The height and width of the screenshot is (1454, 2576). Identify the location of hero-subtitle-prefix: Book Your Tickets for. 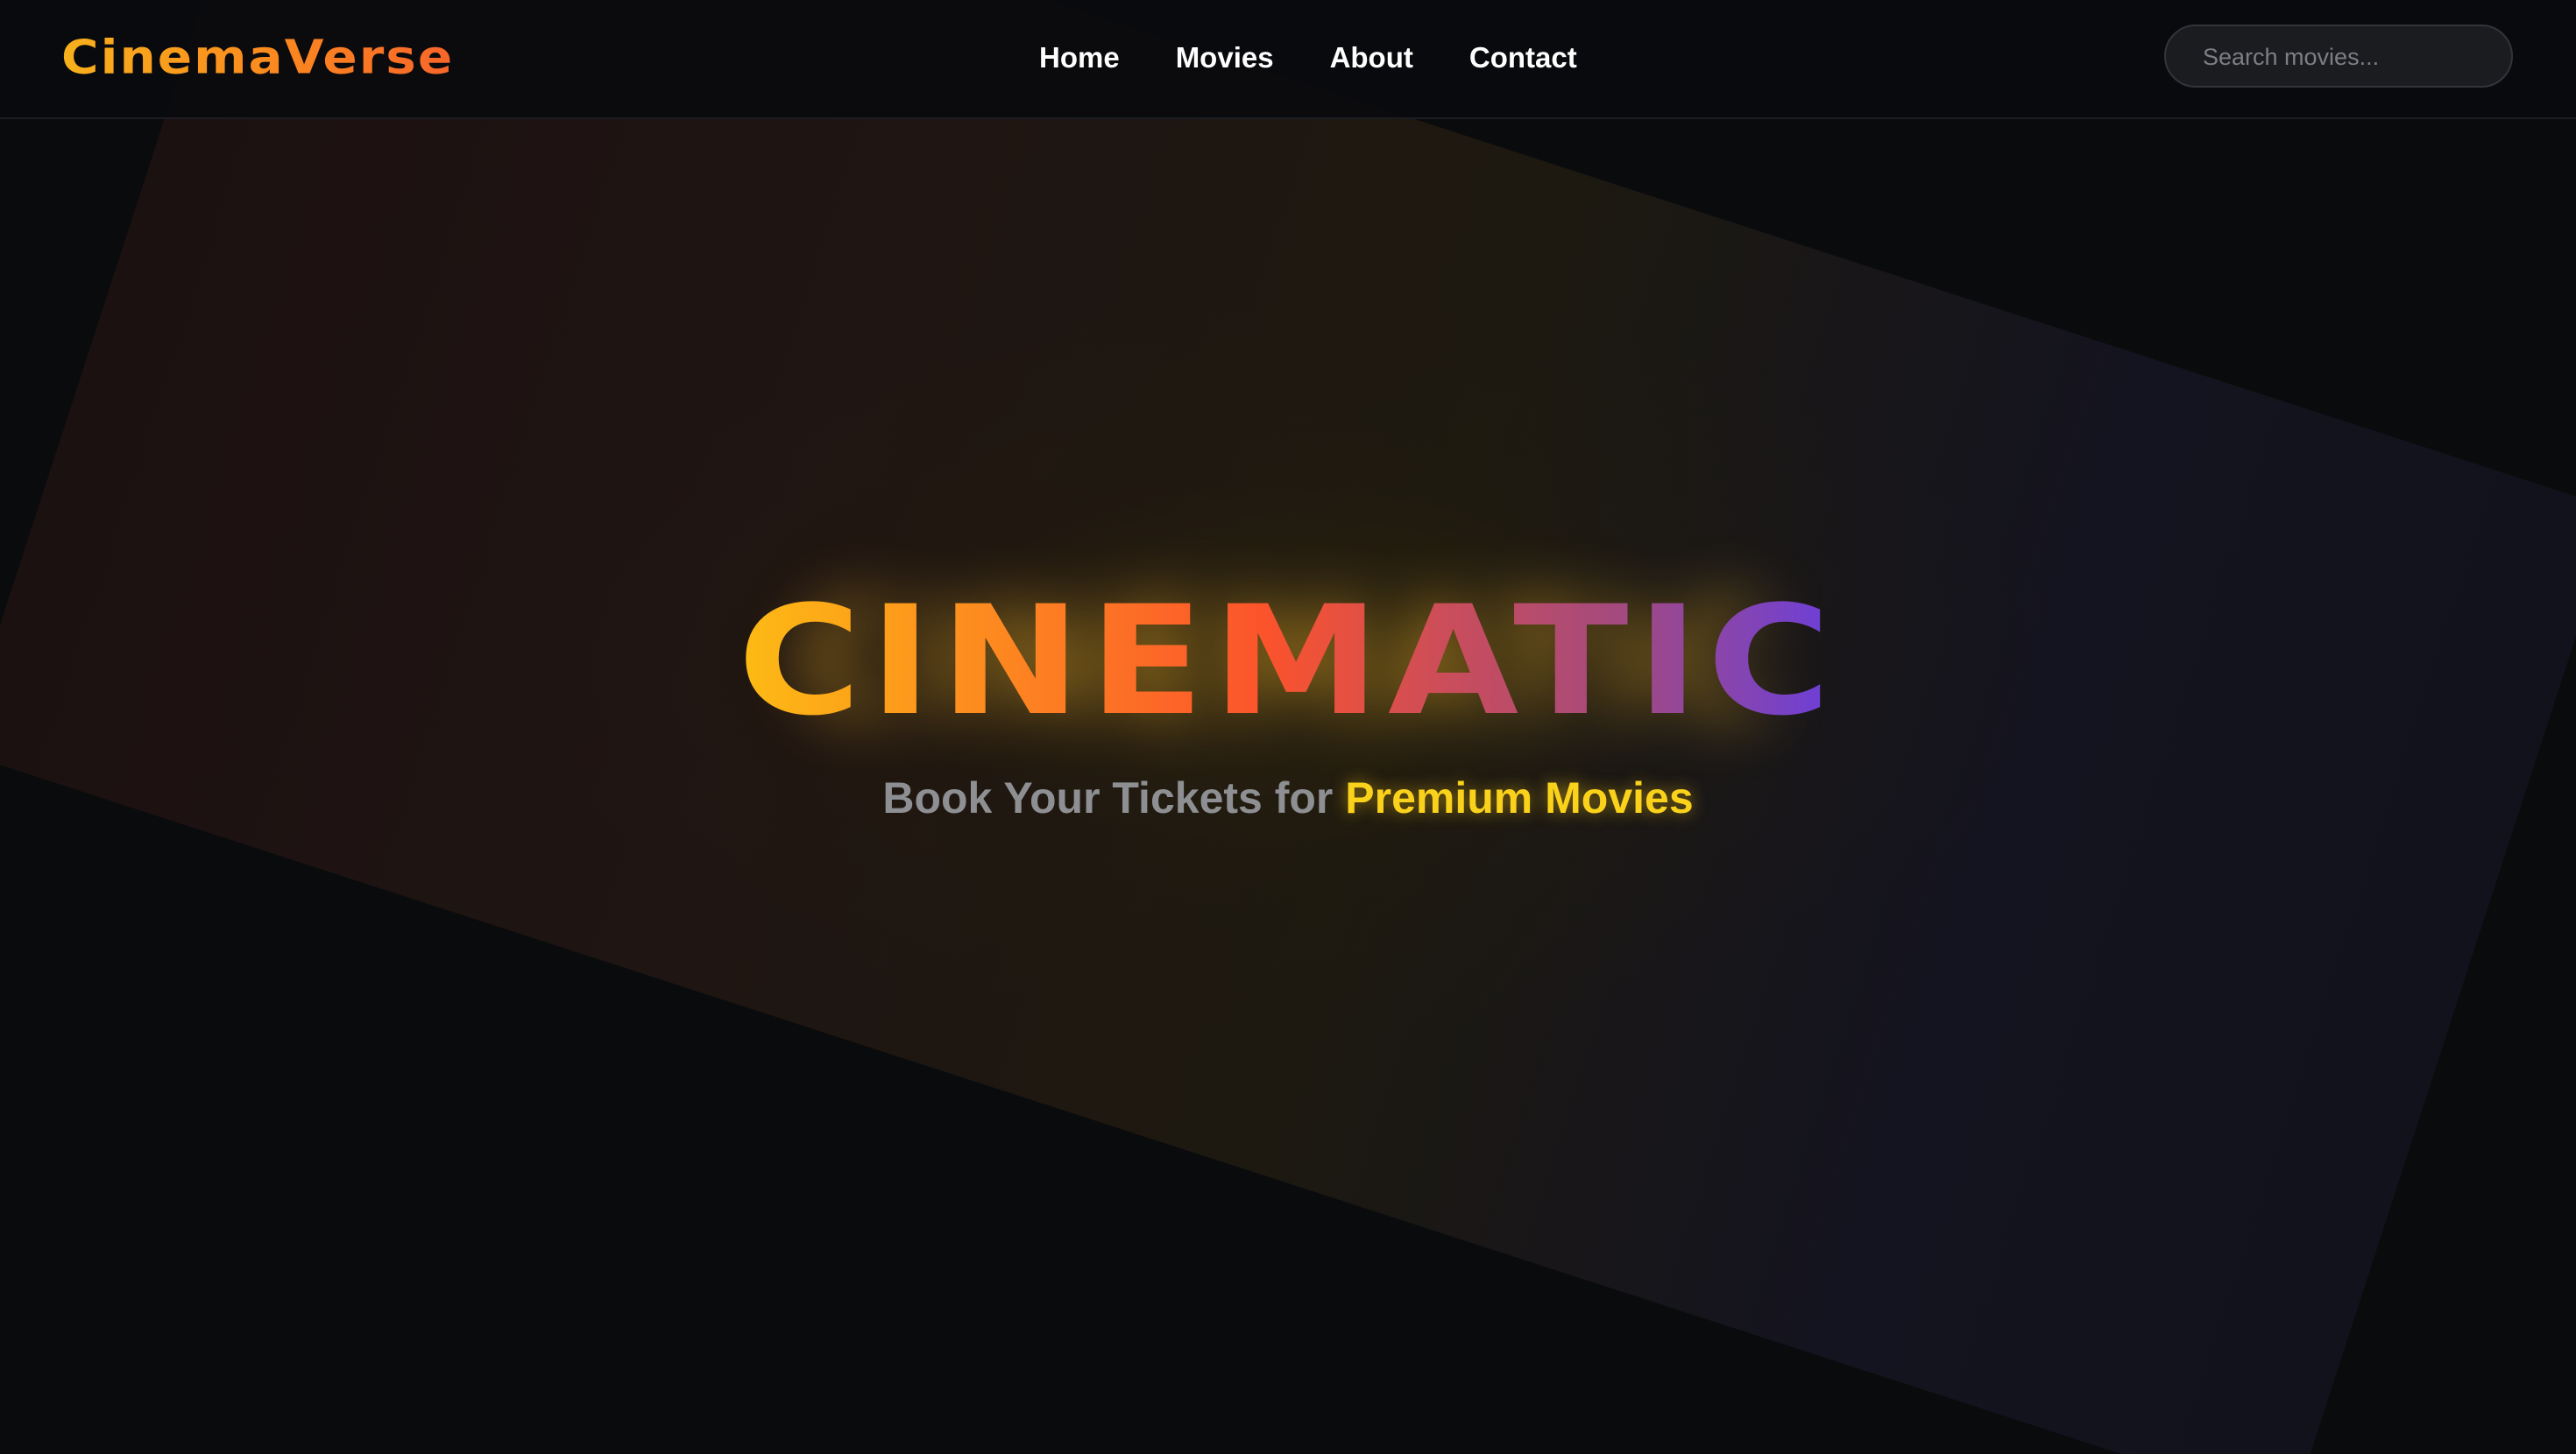
(1114, 797).